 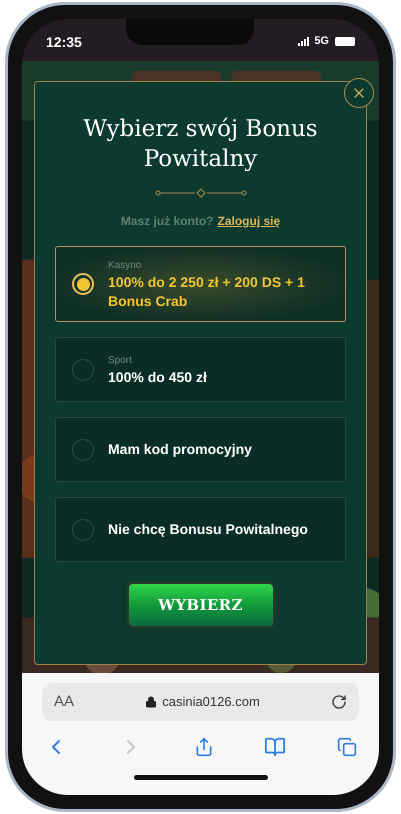 What do you see at coordinates (151, 702) in the screenshot?
I see `lock-icon` at bounding box center [151, 702].